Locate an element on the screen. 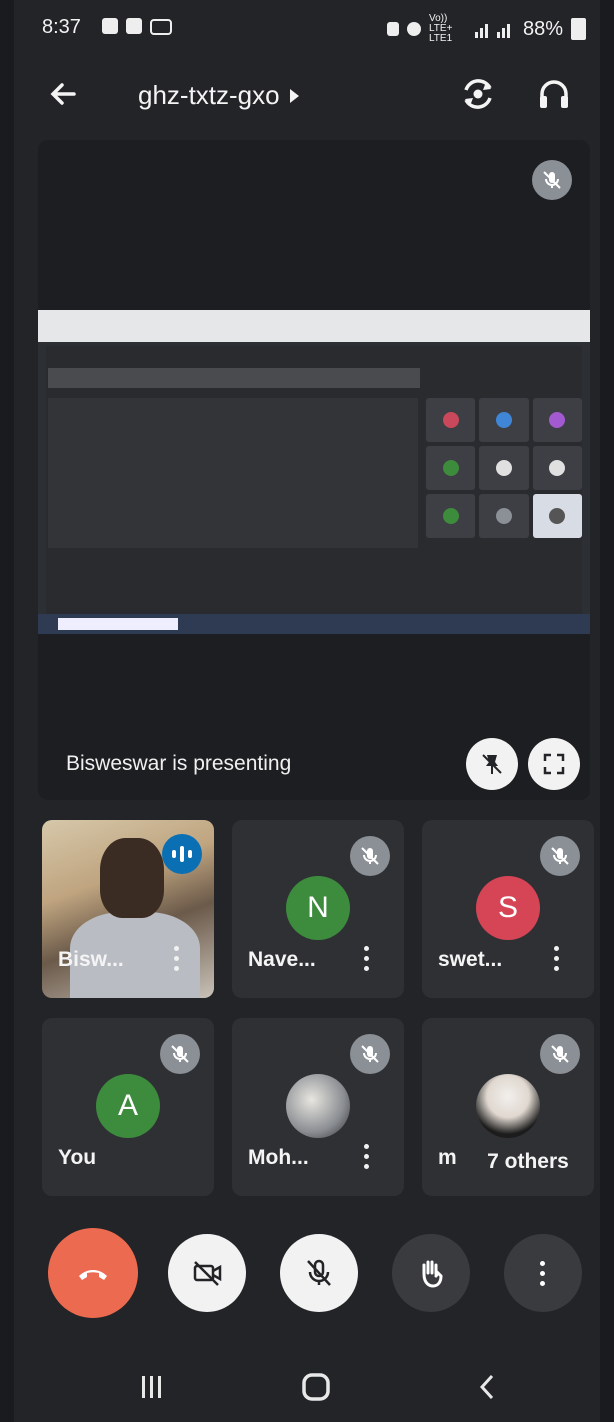  avatar: S is located at coordinates (508, 908).